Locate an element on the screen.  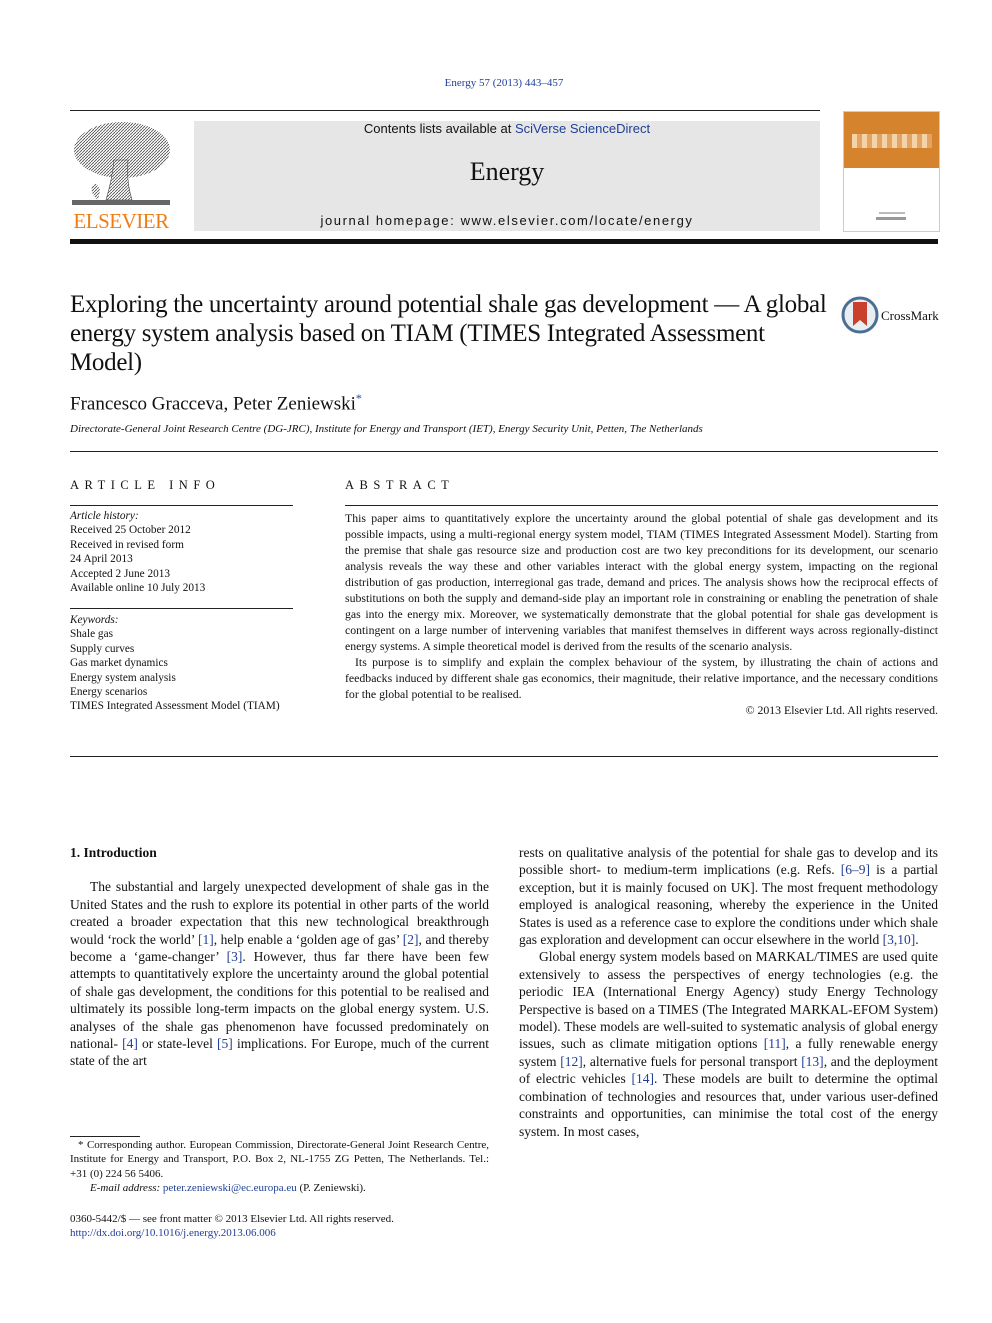
citation-link: [2] is located at coordinates (411, 939).